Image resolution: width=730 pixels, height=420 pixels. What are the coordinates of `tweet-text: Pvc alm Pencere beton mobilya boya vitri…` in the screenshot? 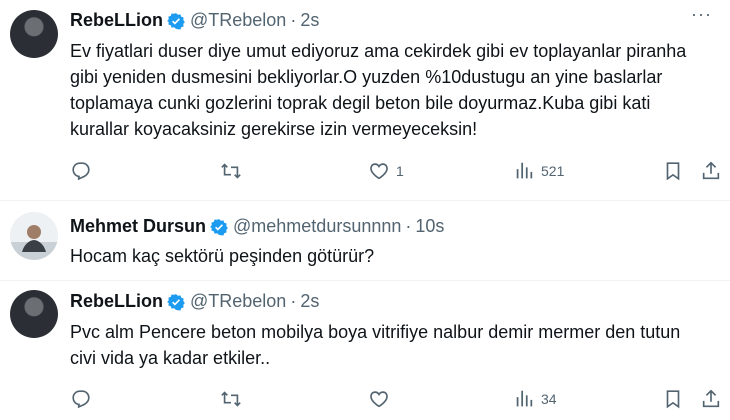 It's located at (375, 345).